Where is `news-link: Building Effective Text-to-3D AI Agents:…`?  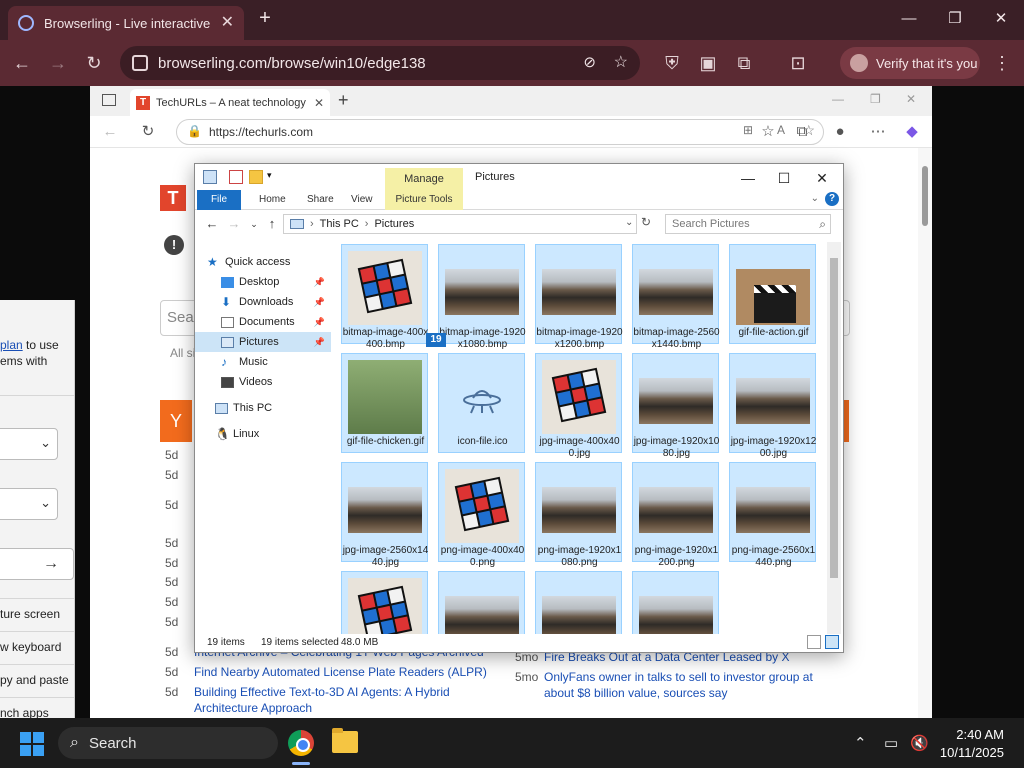
news-link: Building Effective Text-to-3D AI Agents:… is located at coordinates (322, 692).